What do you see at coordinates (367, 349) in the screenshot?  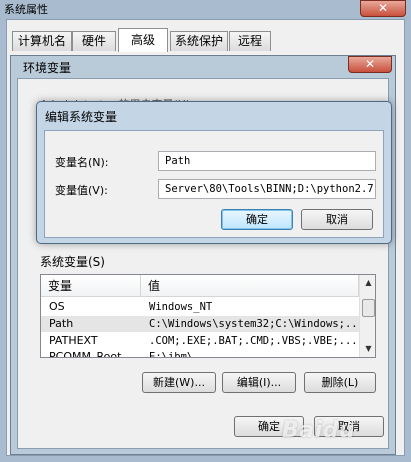 I see `scroll-down-arrow-icon: ▼` at bounding box center [367, 349].